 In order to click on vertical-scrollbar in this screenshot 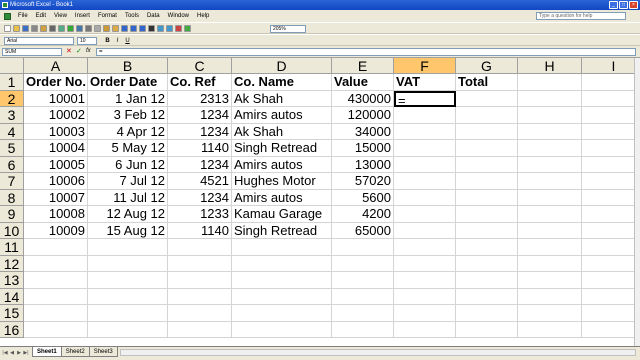, I will do `click(637, 202)`.